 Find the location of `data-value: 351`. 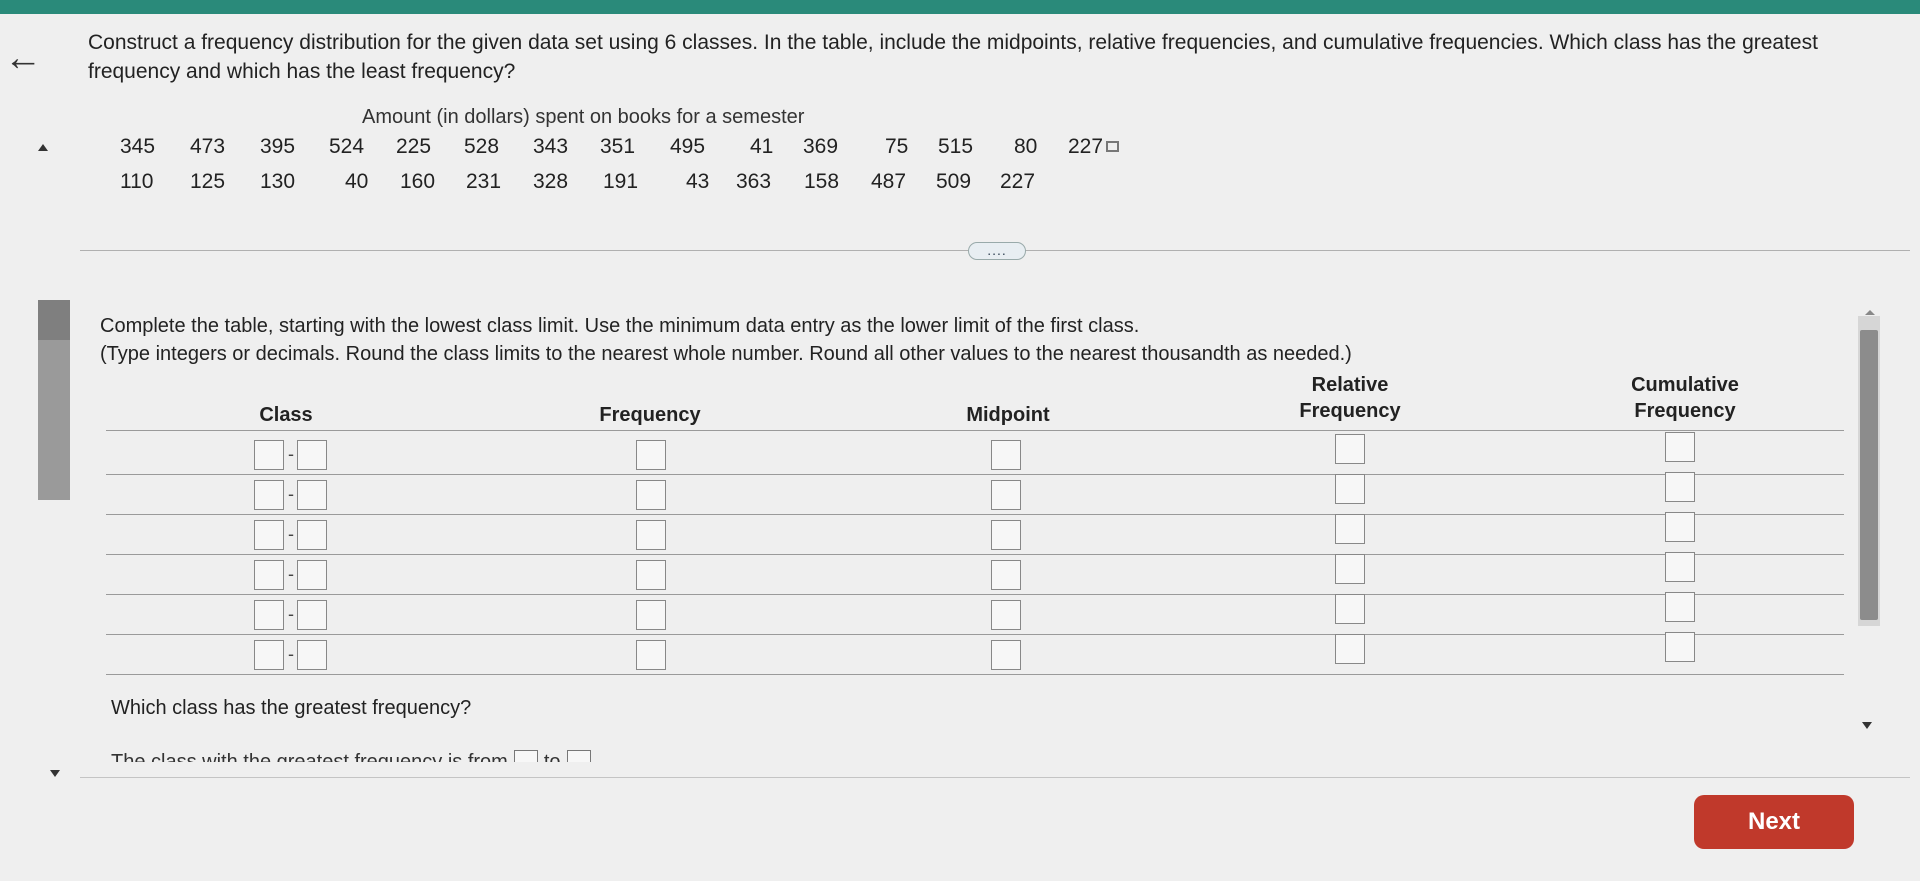

data-value: 351 is located at coordinates (618, 146).